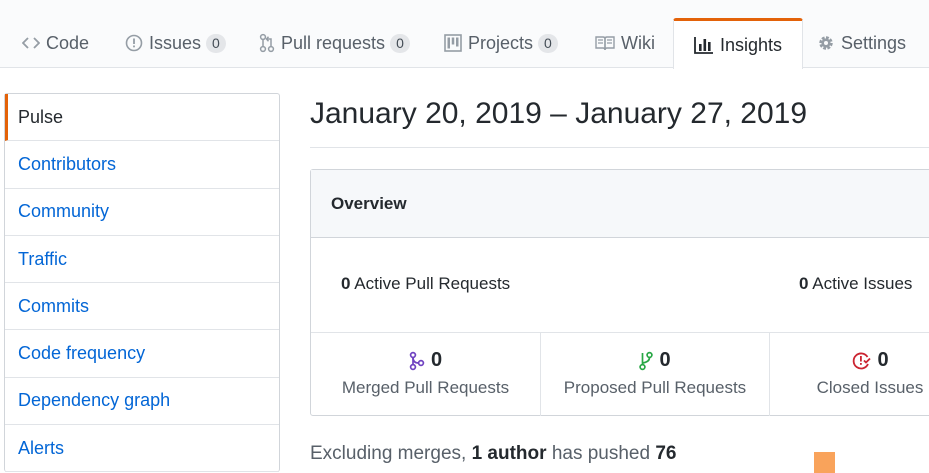  What do you see at coordinates (826, 43) in the screenshot?
I see `gear-icon` at bounding box center [826, 43].